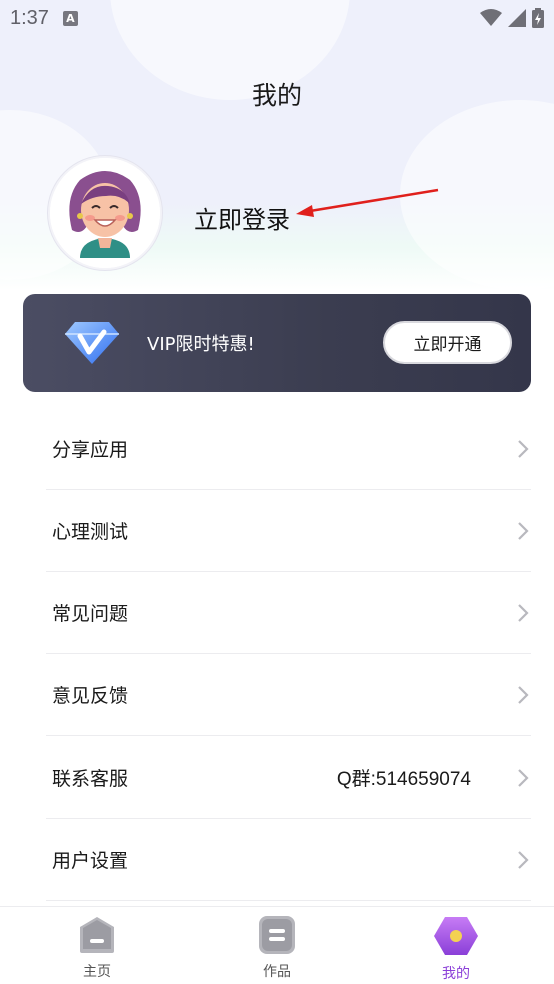  I want to click on menu-item-contact-support: 联系客服 Q群:514659074, so click(288, 778).